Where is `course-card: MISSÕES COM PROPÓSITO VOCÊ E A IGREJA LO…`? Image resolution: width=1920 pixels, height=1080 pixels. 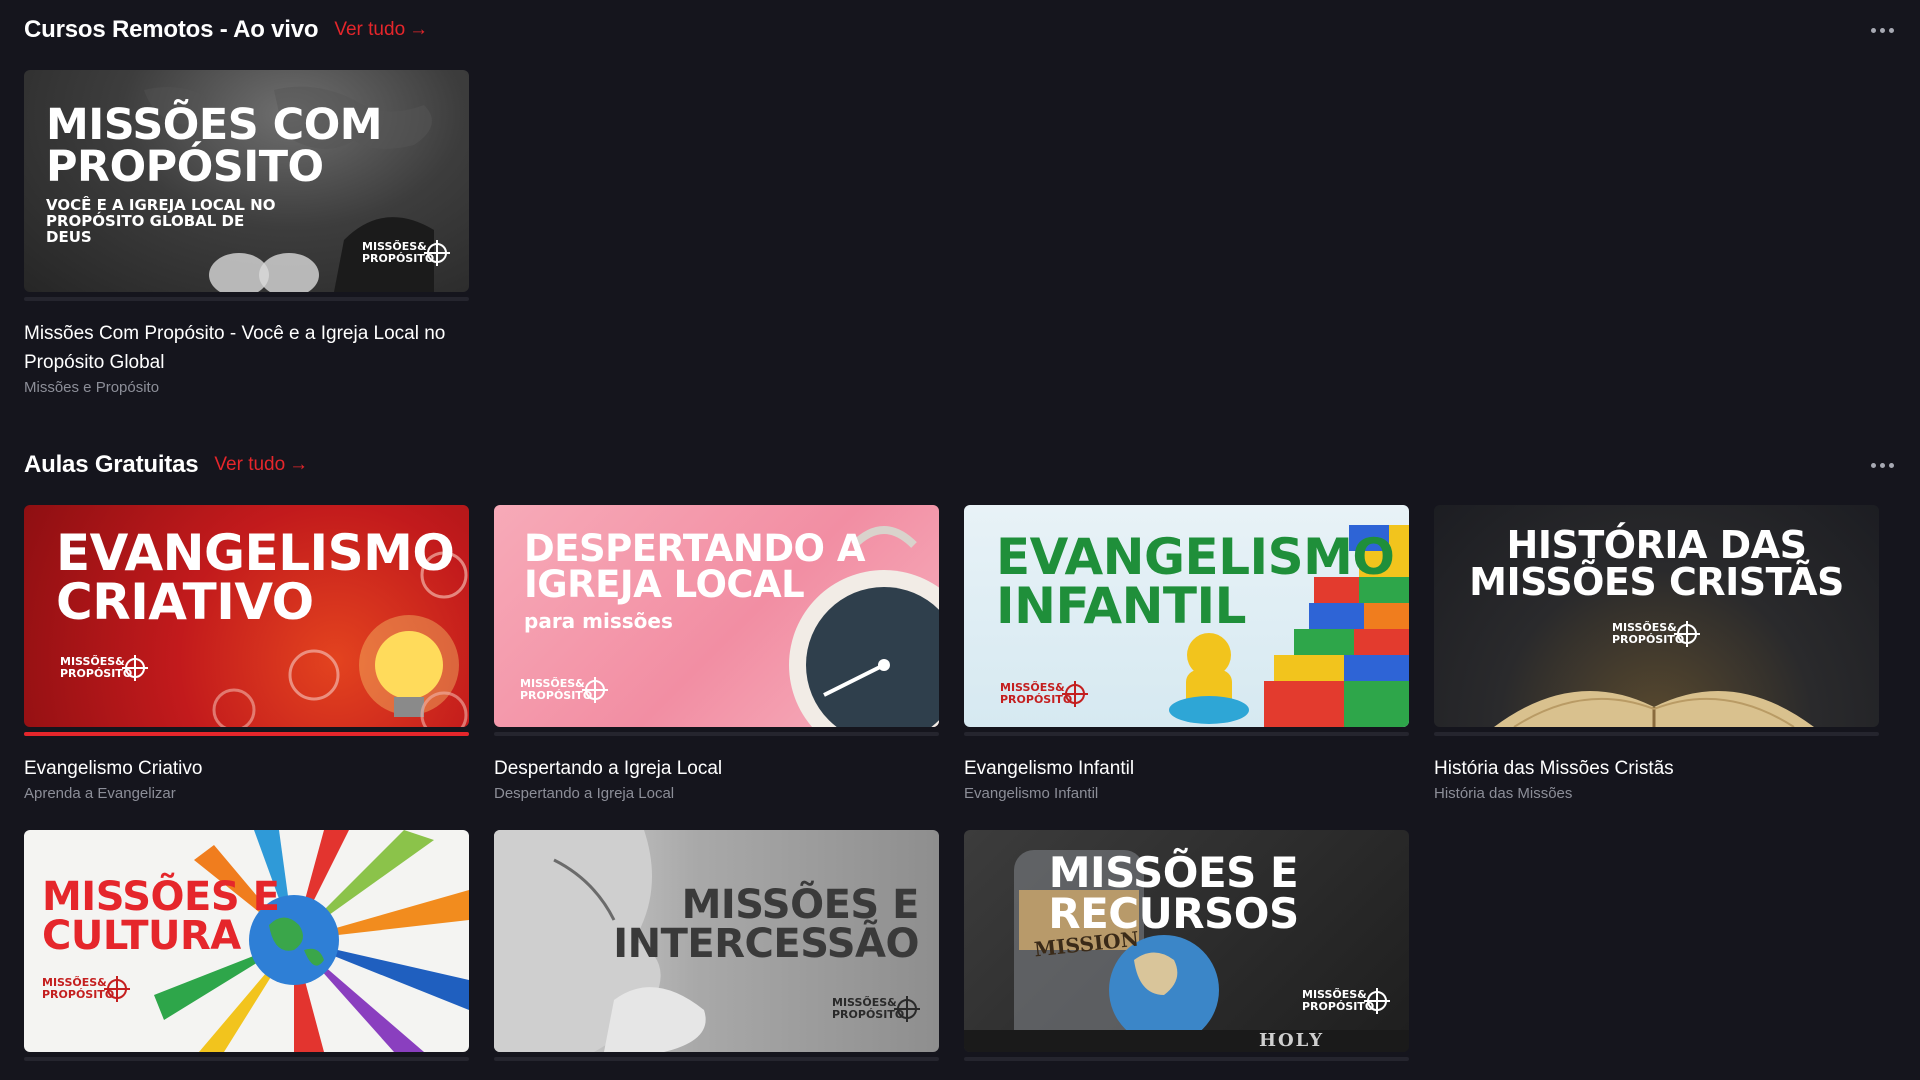
course-card: MISSÕES COM PROPÓSITO VOCÊ E A IGREJA LO… is located at coordinates (246, 233).